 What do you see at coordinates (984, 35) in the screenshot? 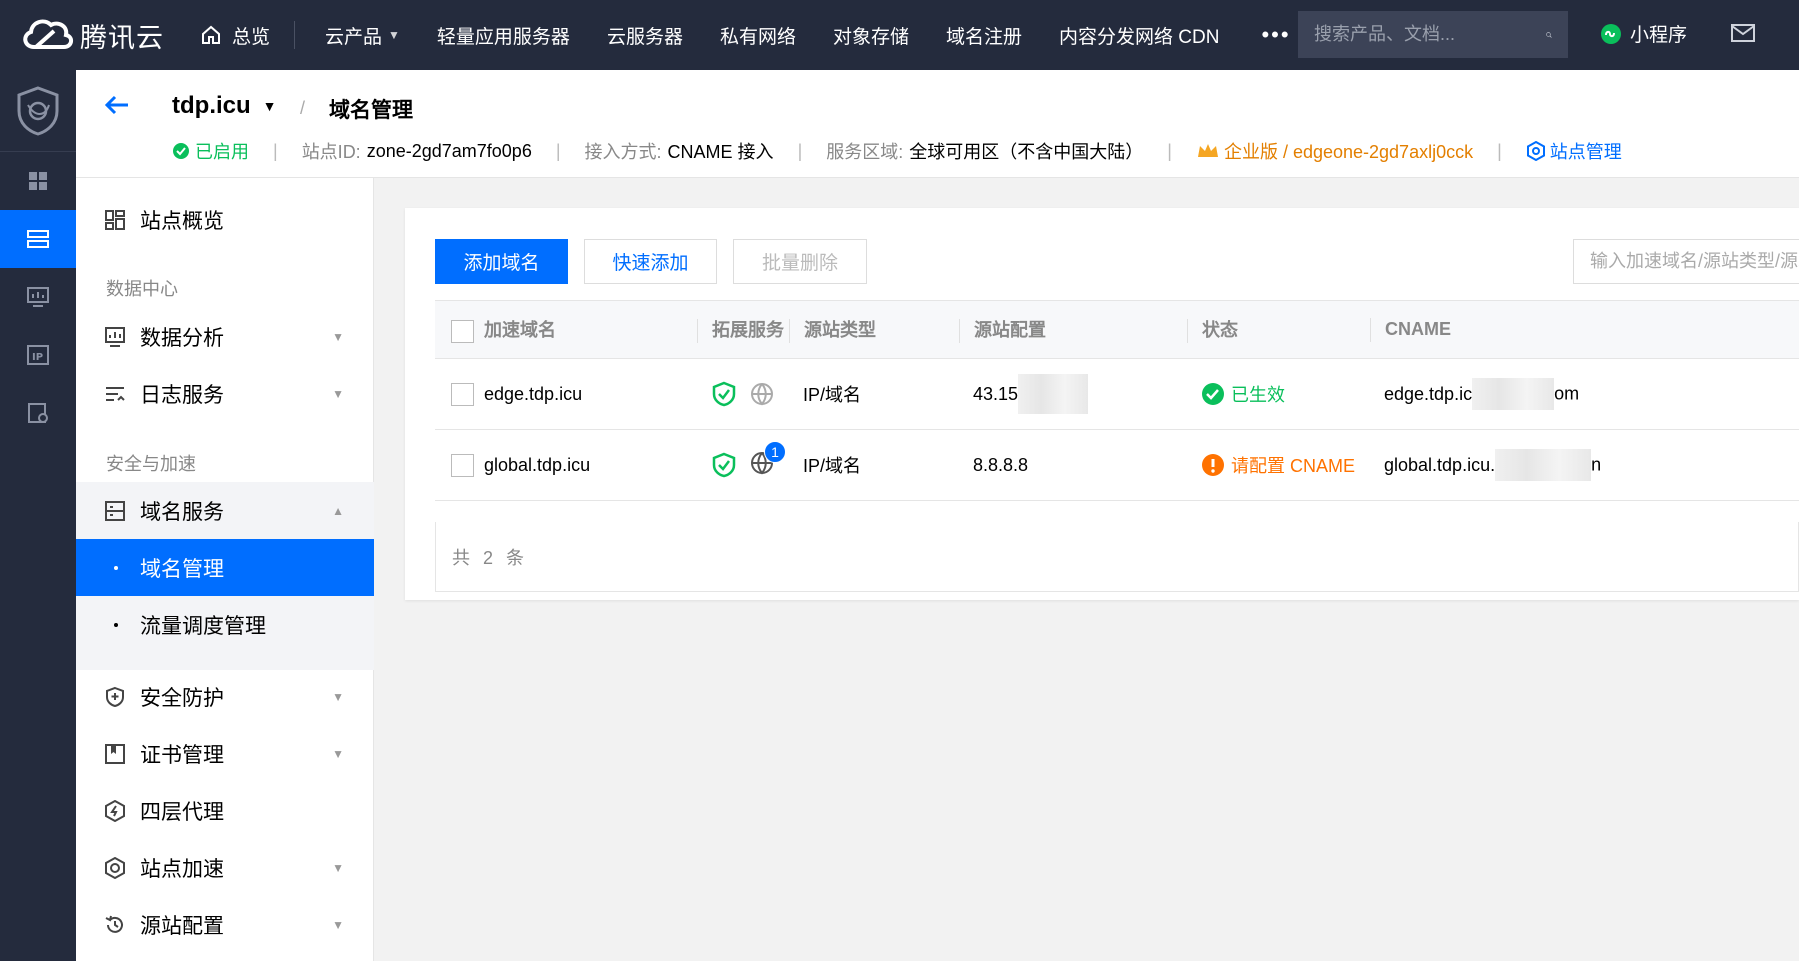
I see `nav-domain-register: 域名注册` at bounding box center [984, 35].